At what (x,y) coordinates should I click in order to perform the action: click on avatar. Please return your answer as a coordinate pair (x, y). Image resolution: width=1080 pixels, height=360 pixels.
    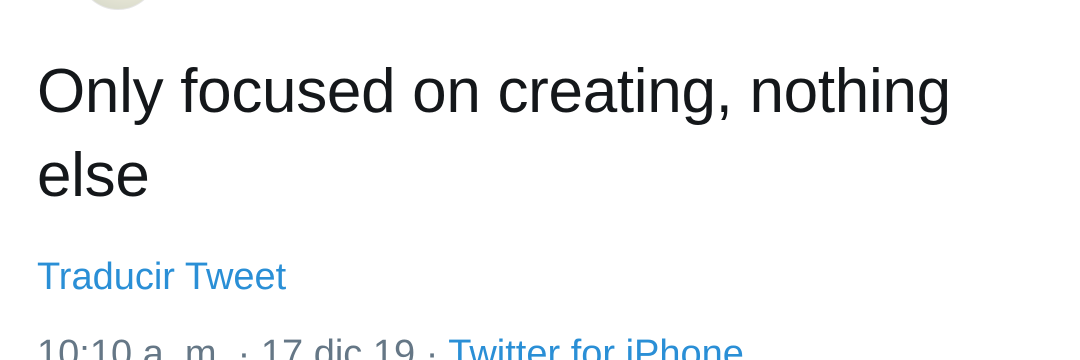
    Looking at the image, I should click on (118, 5).